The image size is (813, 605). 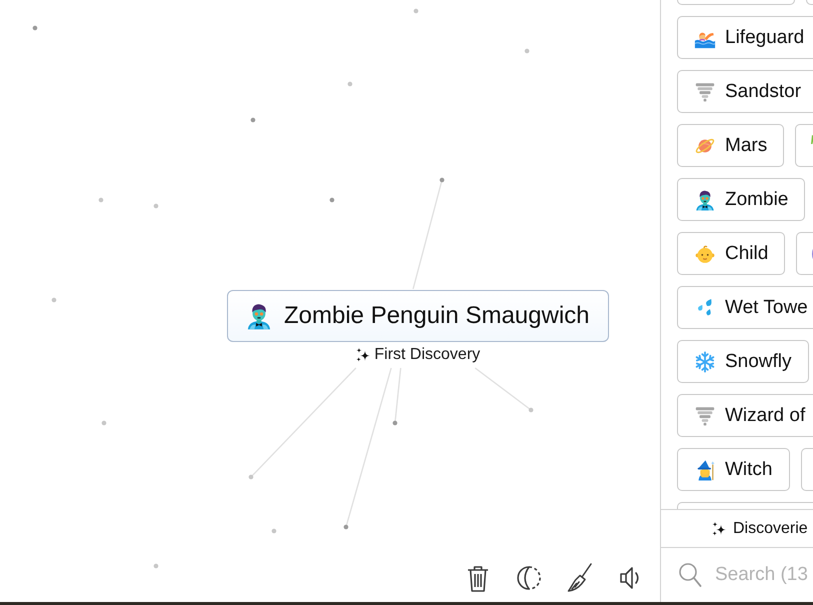 I want to click on search-icon, so click(x=690, y=575).